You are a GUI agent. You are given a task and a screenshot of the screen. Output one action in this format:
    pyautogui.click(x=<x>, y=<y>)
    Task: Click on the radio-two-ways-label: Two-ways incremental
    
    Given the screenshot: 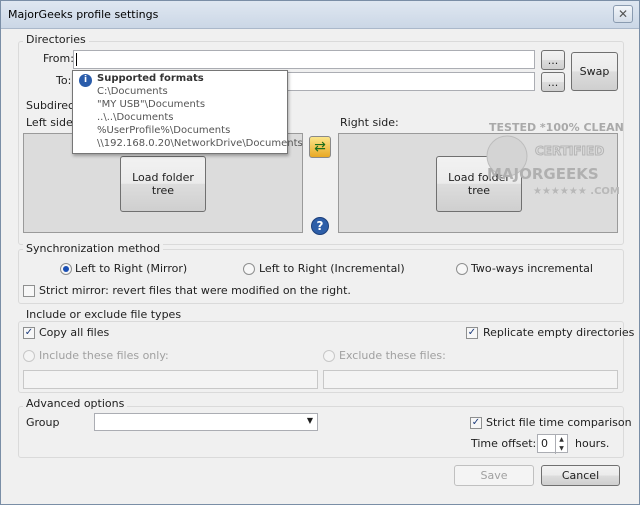 What is the action you would take?
    pyautogui.click(x=532, y=268)
    